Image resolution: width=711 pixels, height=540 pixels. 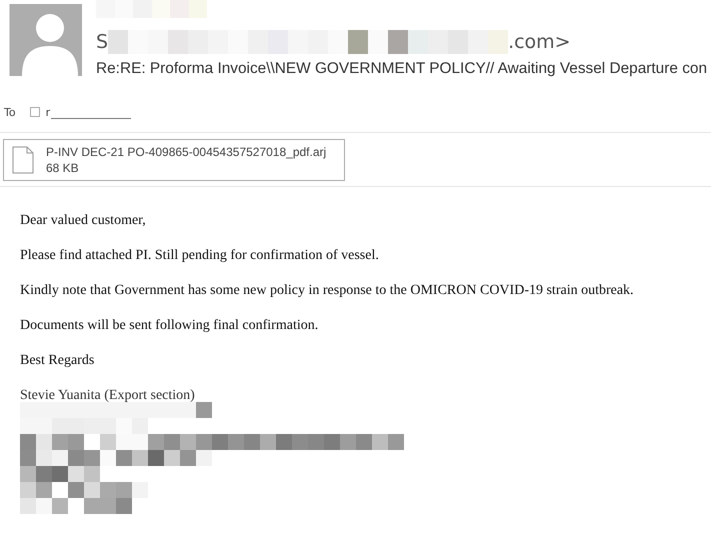 What do you see at coordinates (539, 42) in the screenshot?
I see `sender-address: .com>` at bounding box center [539, 42].